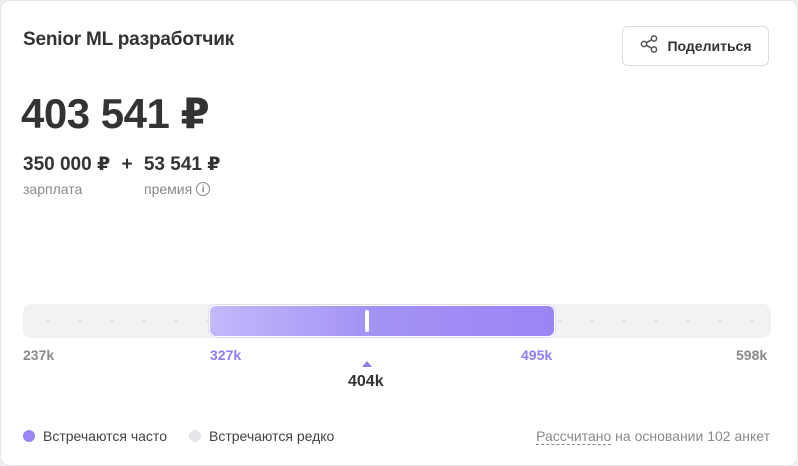 The width and height of the screenshot is (798, 466). I want to click on range-max-label: 598k, so click(752, 355).